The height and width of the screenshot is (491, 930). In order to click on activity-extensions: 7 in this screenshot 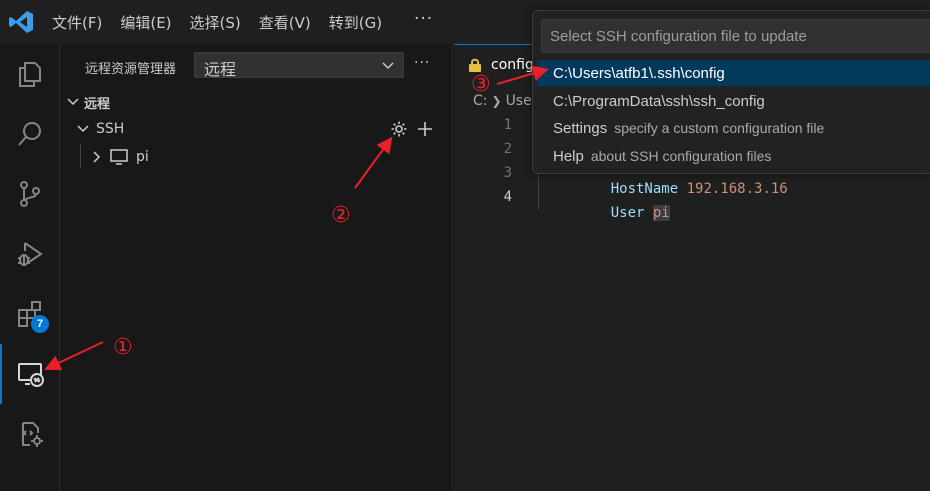, I will do `click(30, 314)`.